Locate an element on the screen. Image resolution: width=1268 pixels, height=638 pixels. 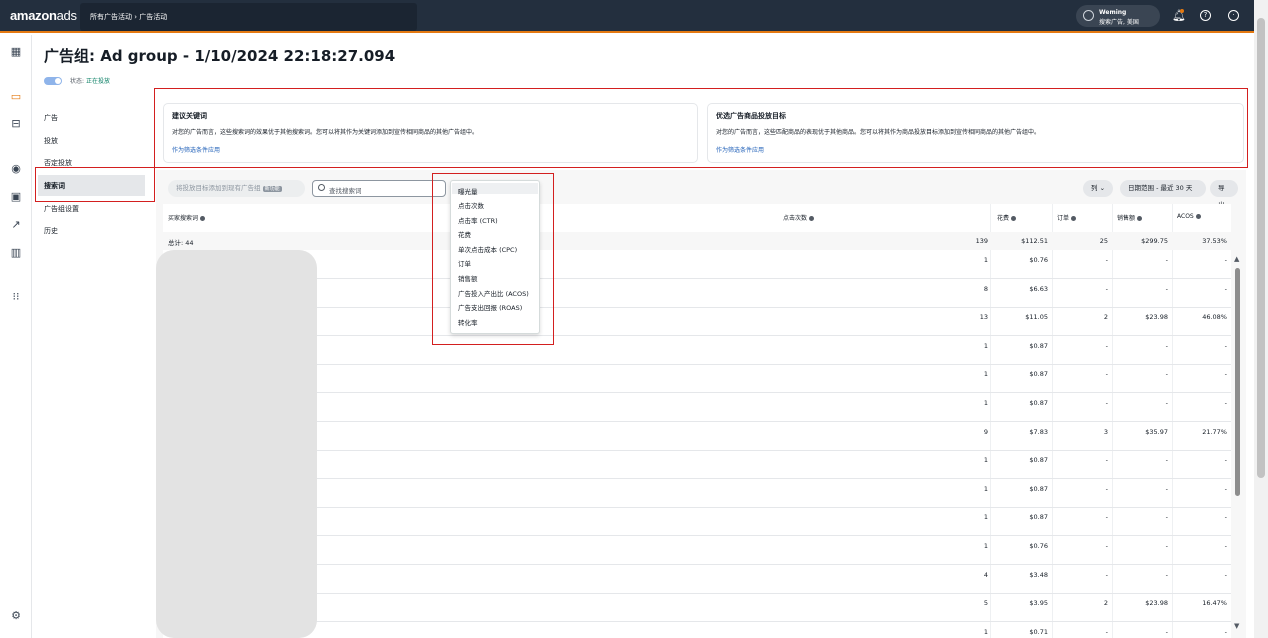
header-sales: 销售额 is located at coordinates (1130, 217).